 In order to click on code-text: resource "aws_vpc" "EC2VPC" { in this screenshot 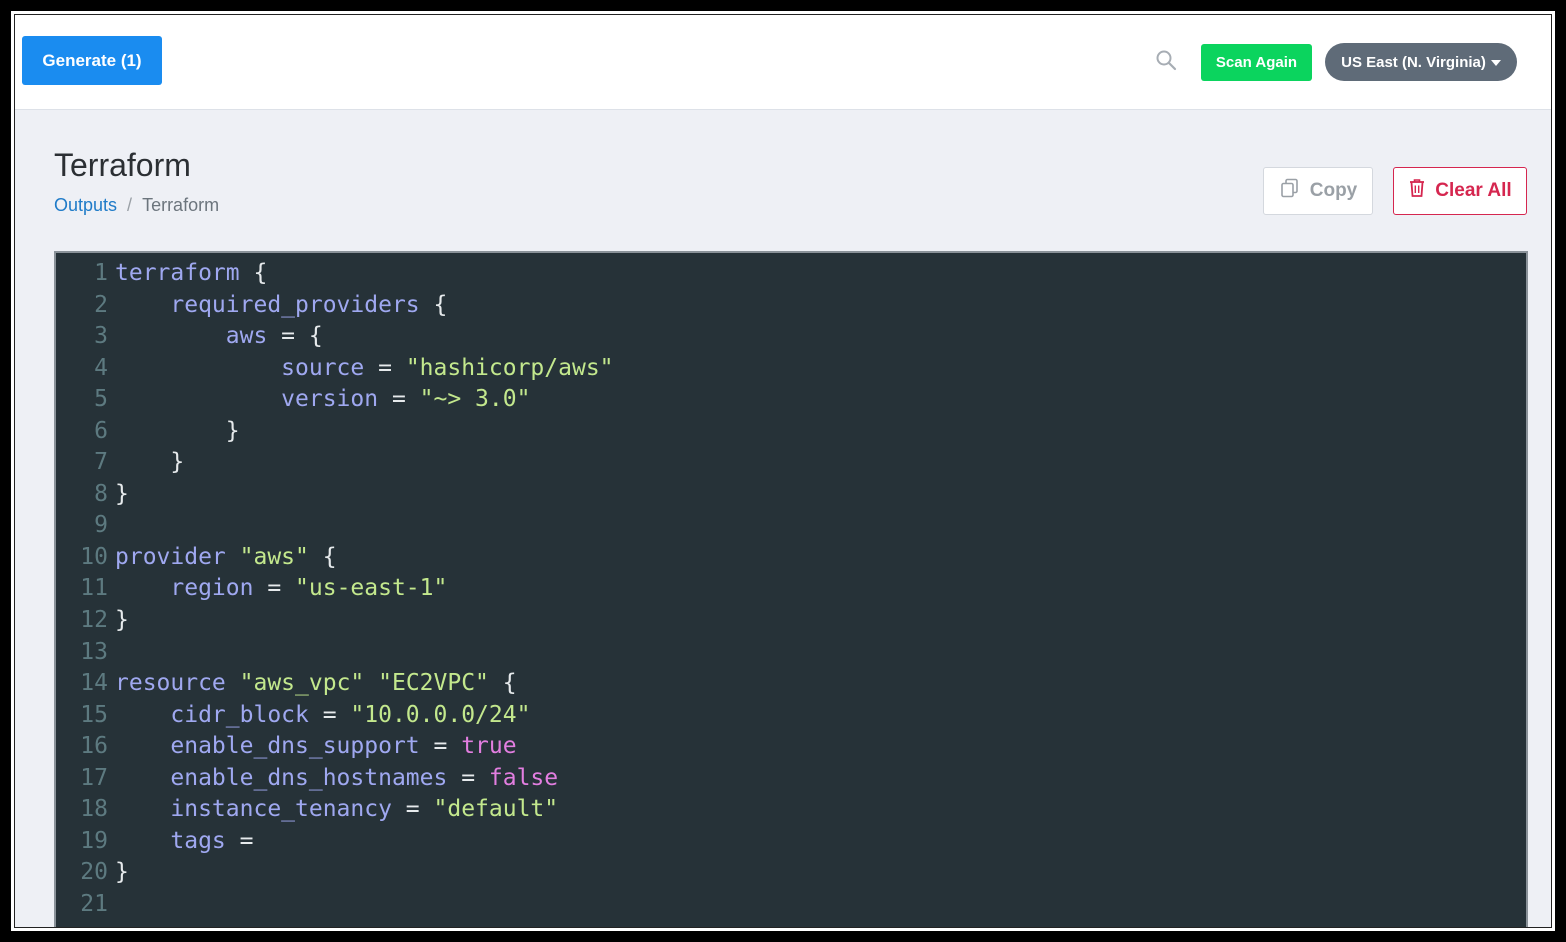, I will do `click(316, 684)`.